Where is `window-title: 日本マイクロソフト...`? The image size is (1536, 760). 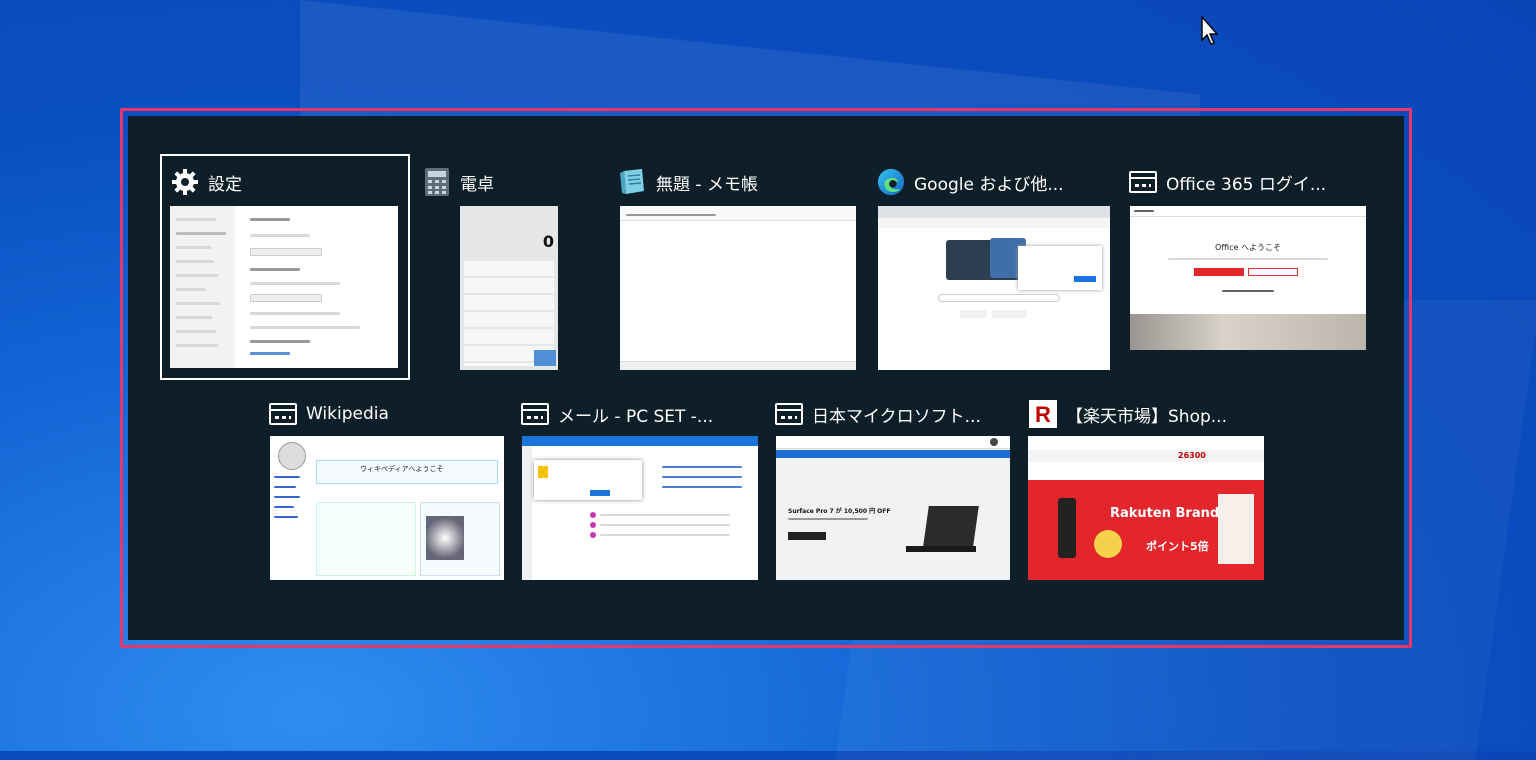 window-title: 日本マイクロソフト... is located at coordinates (896, 416).